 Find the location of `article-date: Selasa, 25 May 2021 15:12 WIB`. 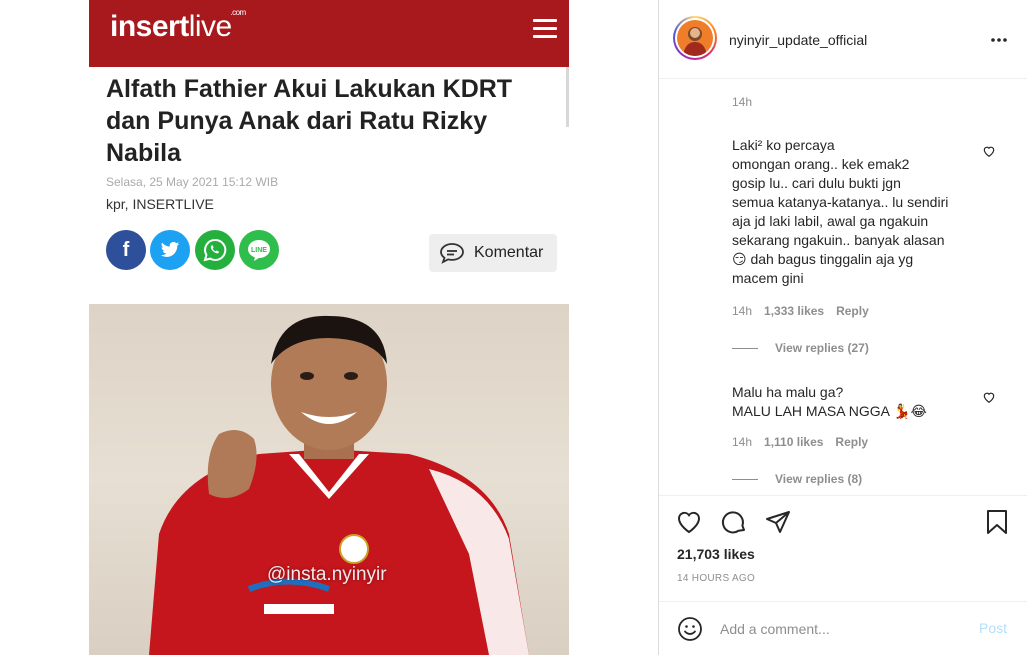

article-date: Selasa, 25 May 2021 15:12 WIB is located at coordinates (192, 182).